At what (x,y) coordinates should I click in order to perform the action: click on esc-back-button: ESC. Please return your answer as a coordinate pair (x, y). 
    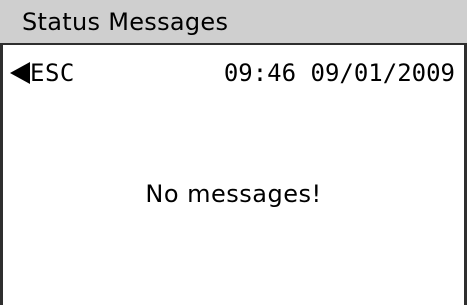
    Looking at the image, I should click on (42, 73).